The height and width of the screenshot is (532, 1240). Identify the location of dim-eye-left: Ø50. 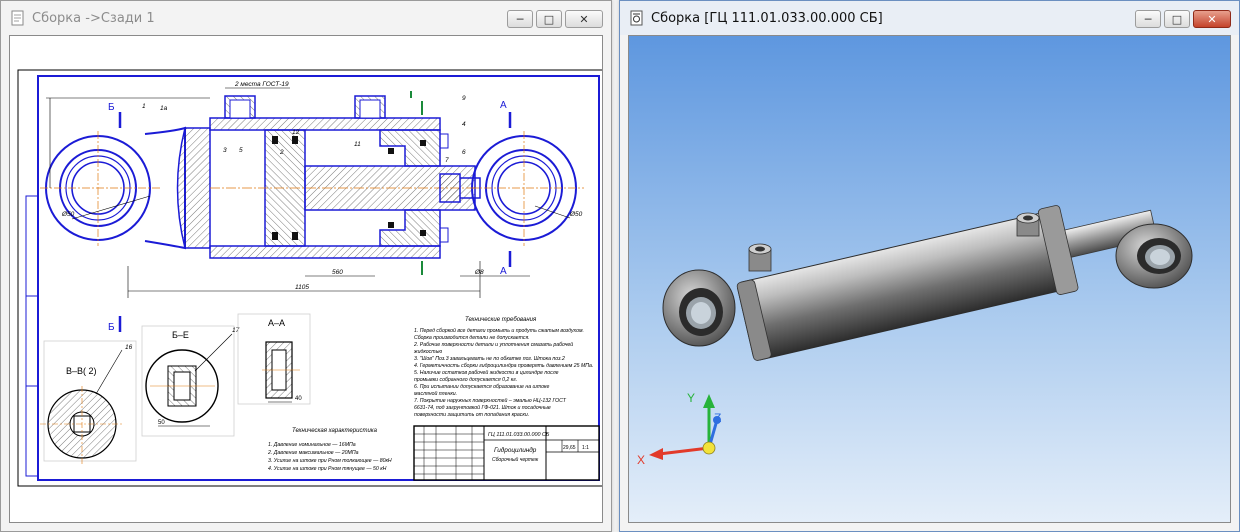
(68, 214).